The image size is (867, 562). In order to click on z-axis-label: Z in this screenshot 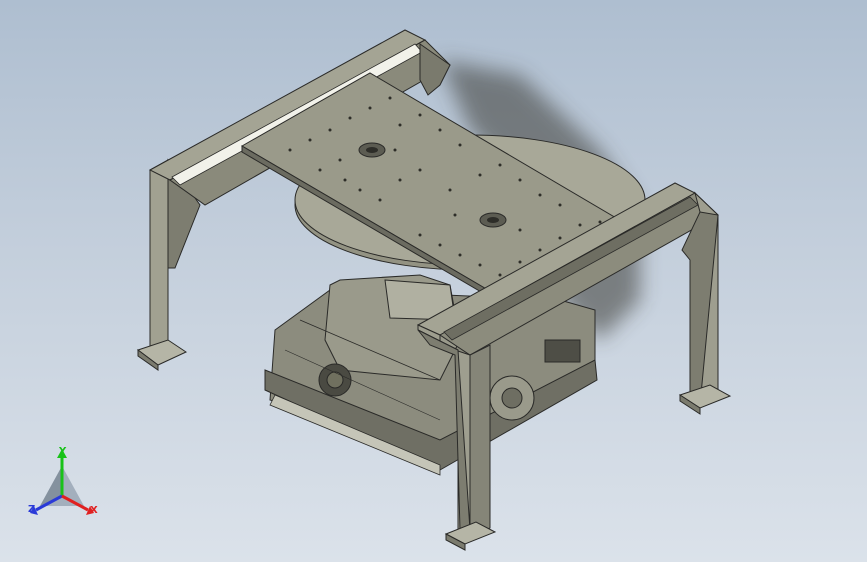, I will do `click(32, 509)`.